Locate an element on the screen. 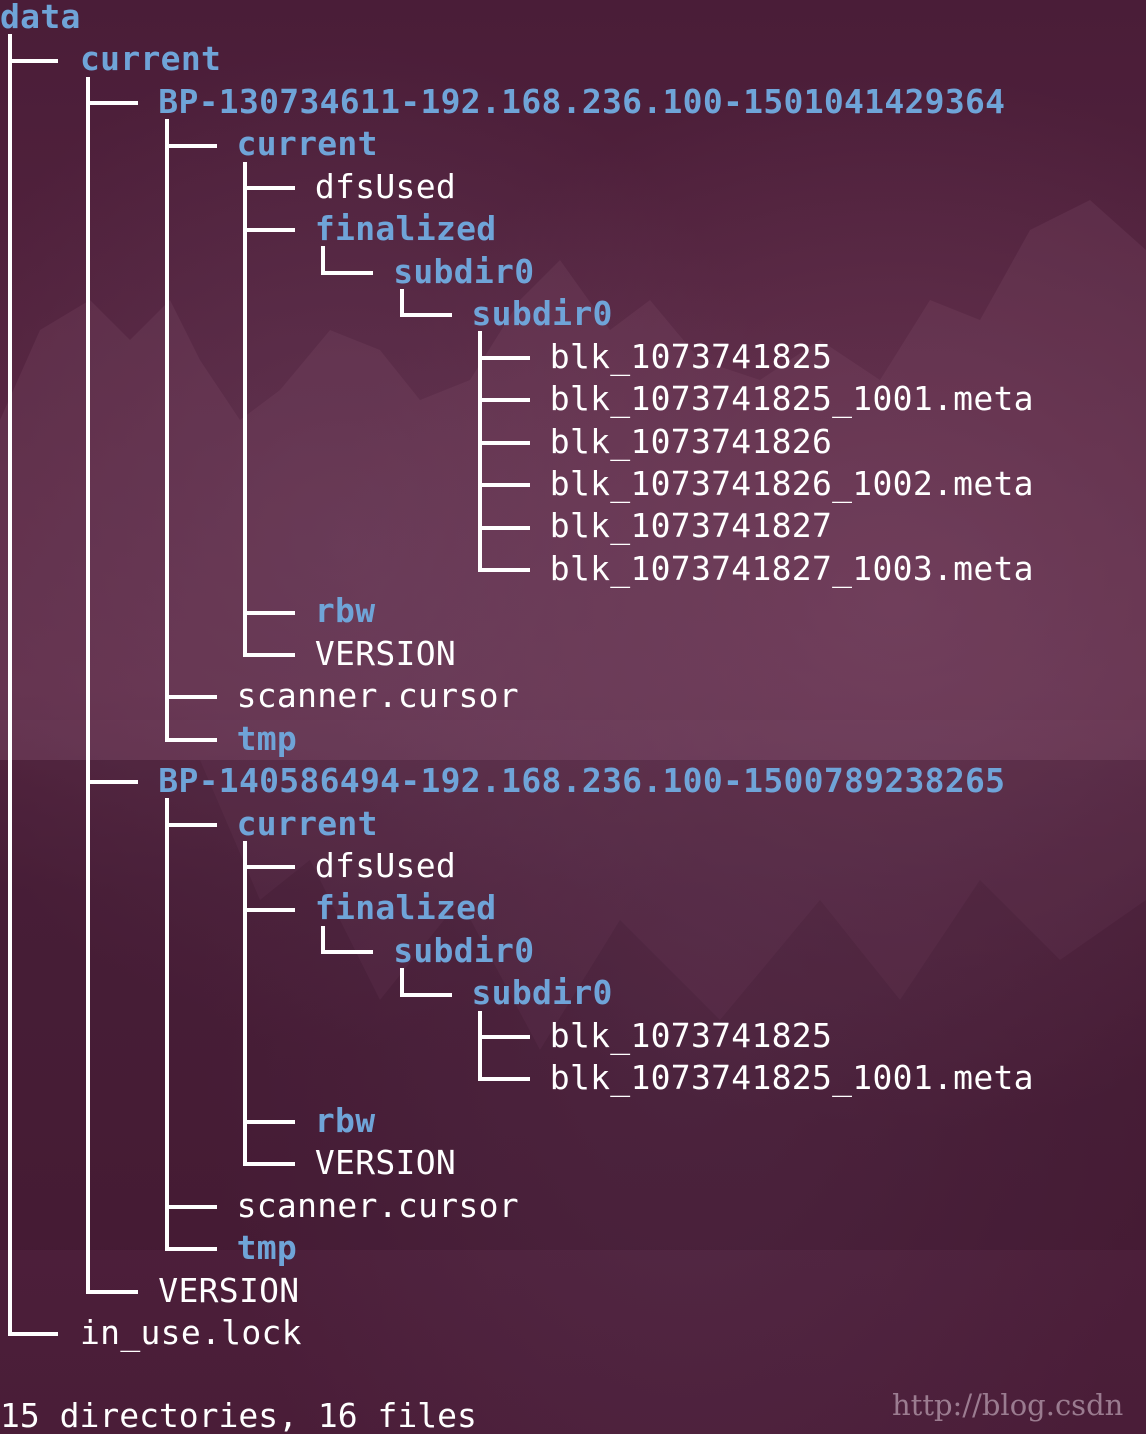  tree-root: data is located at coordinates (40, 19).